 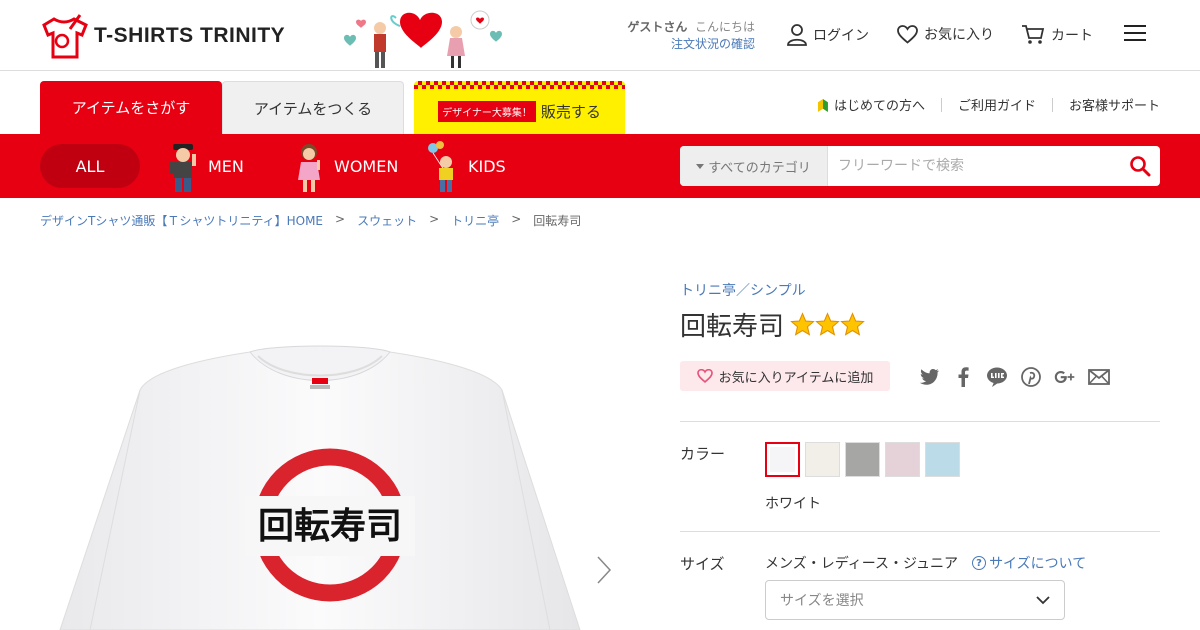 I want to click on color-swatches, so click(x=862, y=459).